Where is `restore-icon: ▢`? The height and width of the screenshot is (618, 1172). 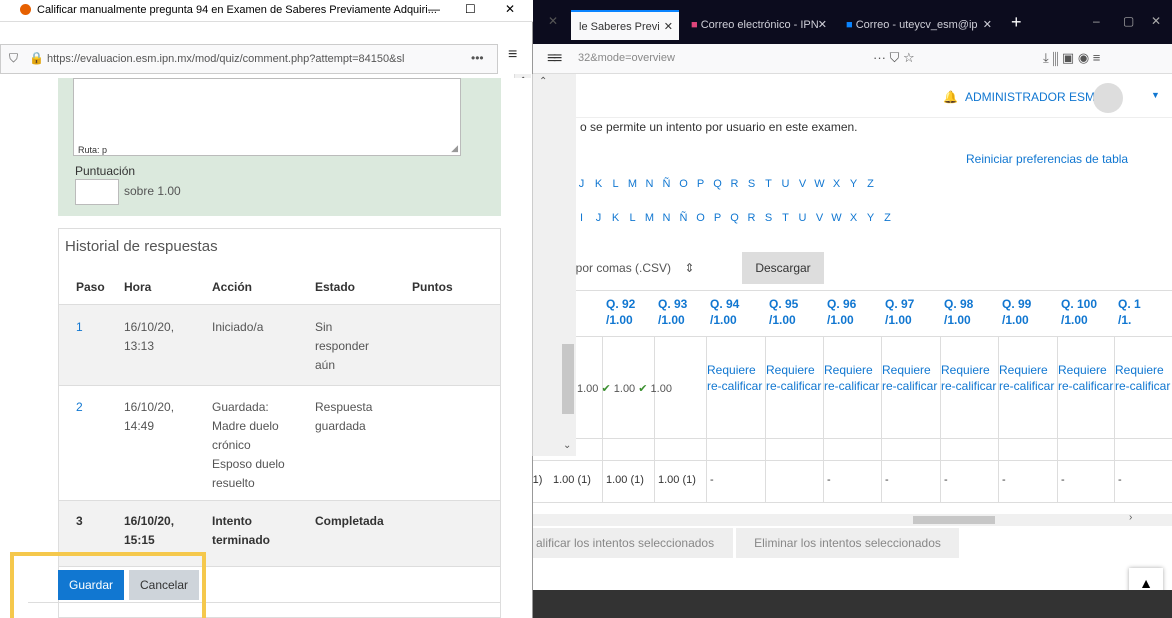
restore-icon: ▢ is located at coordinates (1128, 21).